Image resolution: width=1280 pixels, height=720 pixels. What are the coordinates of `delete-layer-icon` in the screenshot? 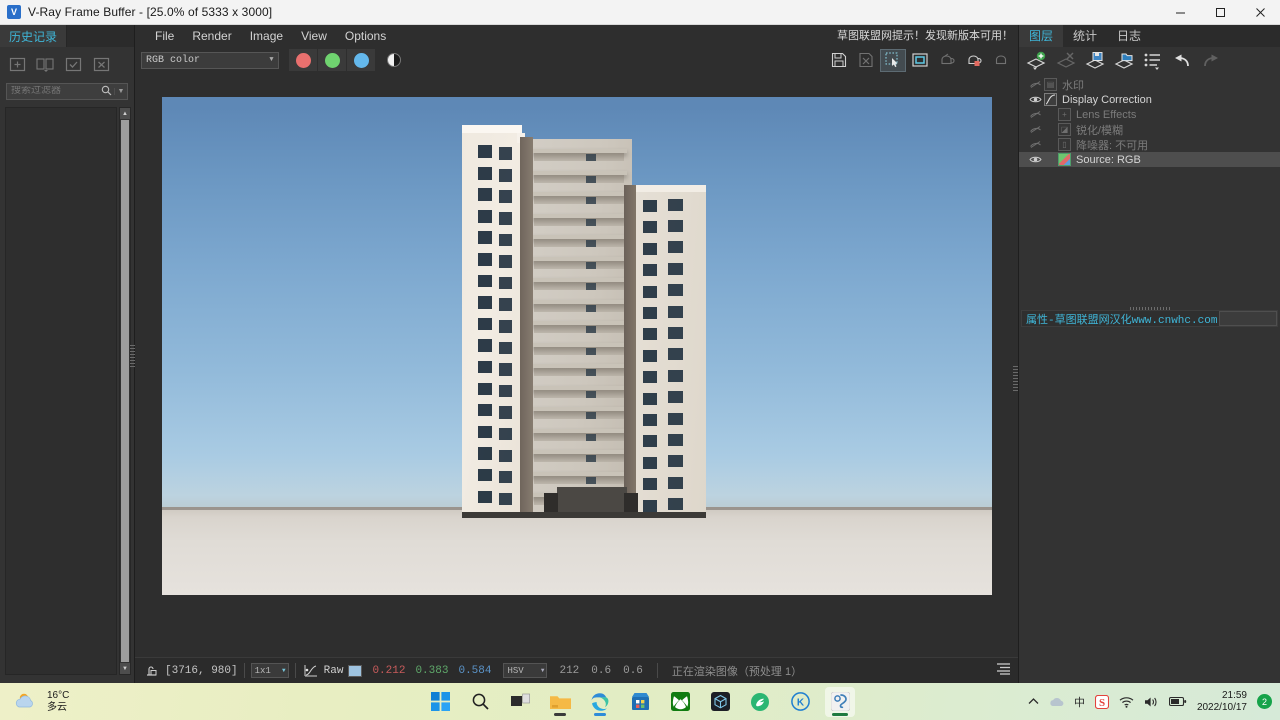 It's located at (1066, 61).